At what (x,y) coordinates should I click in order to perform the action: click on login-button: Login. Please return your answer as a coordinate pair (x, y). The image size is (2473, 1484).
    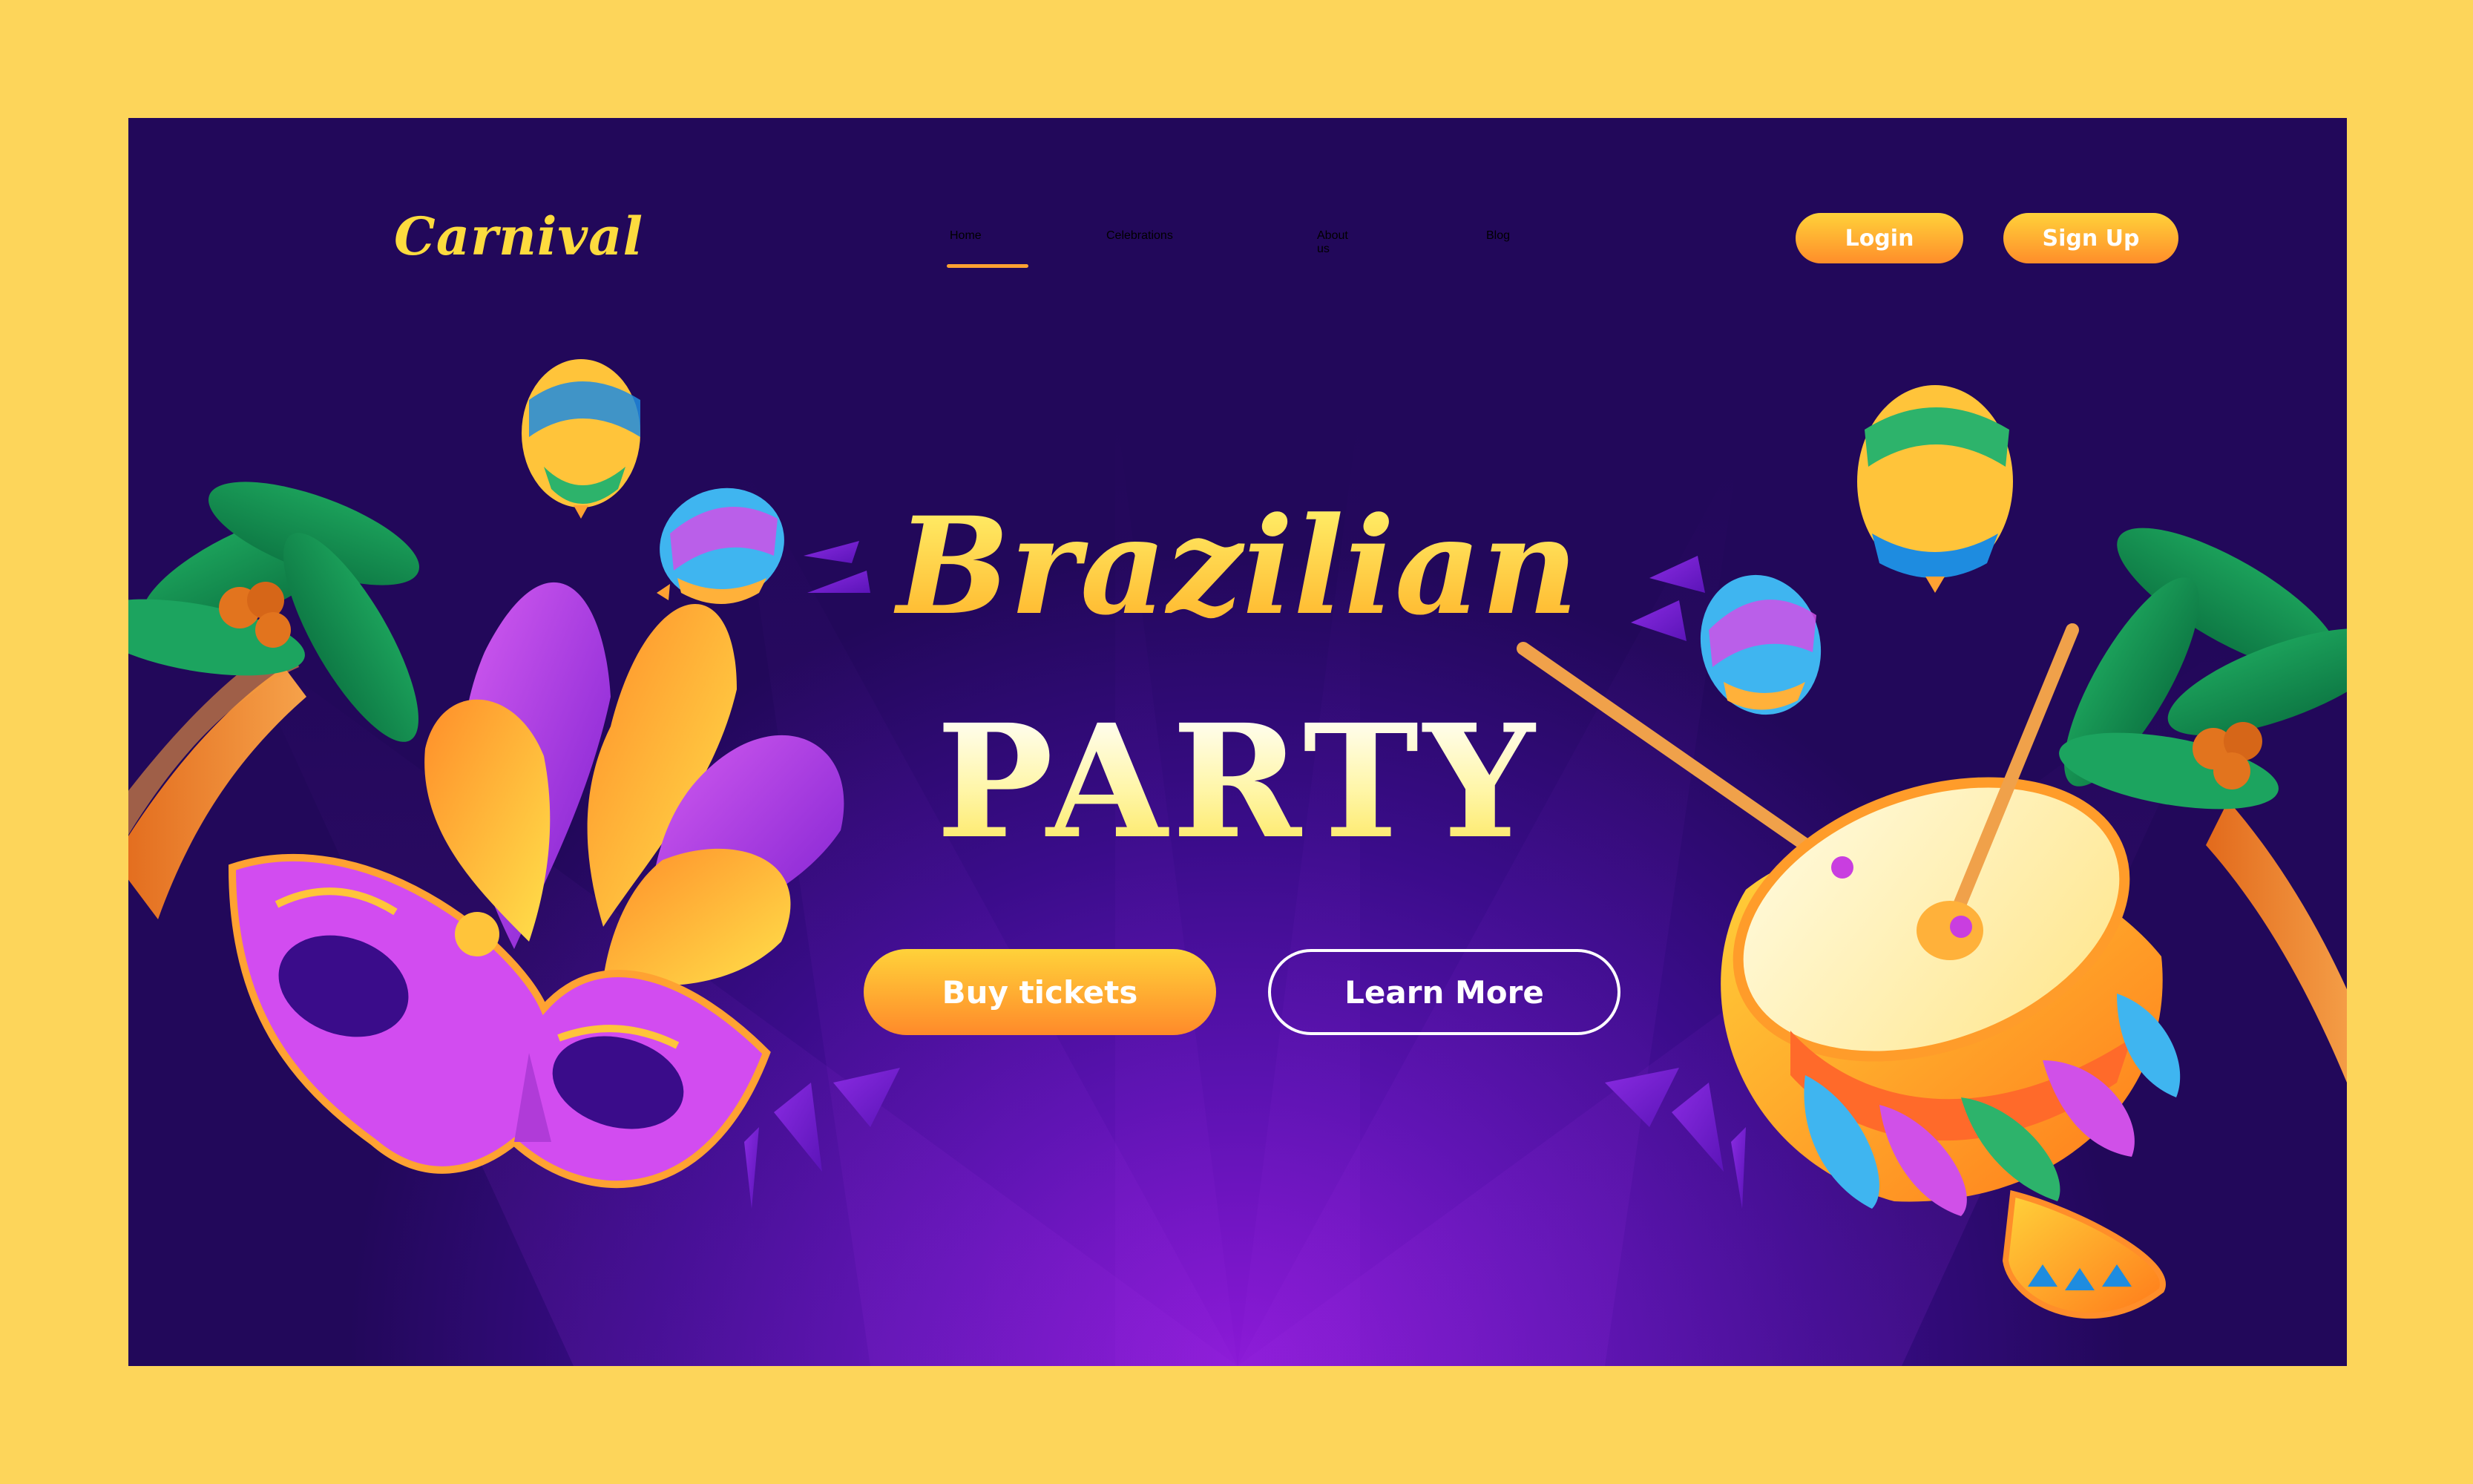
    Looking at the image, I should click on (1879, 238).